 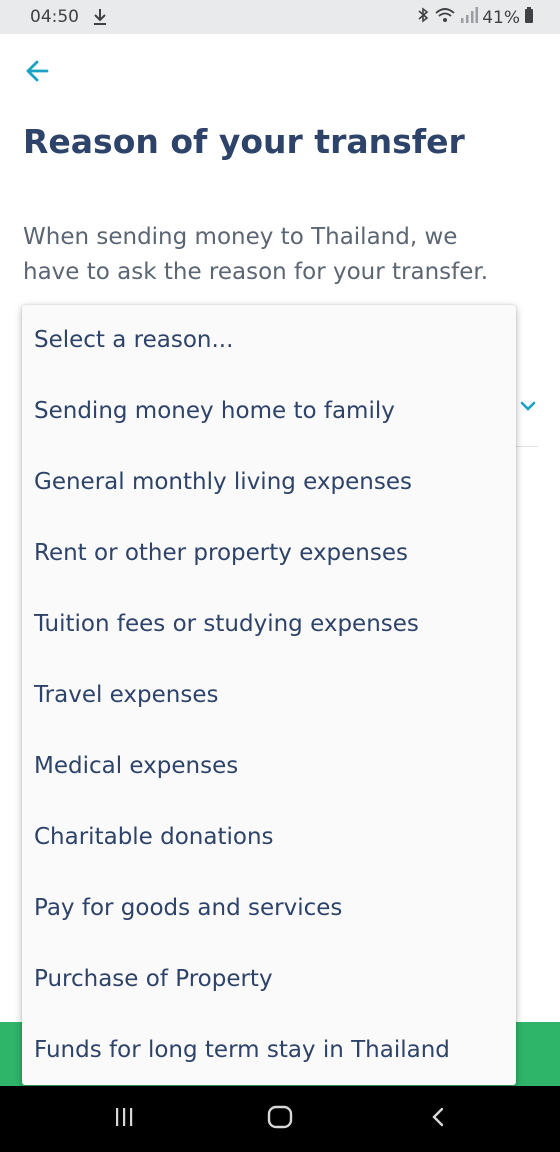 I want to click on dropdown-option: Medical expenses, so click(x=269, y=766).